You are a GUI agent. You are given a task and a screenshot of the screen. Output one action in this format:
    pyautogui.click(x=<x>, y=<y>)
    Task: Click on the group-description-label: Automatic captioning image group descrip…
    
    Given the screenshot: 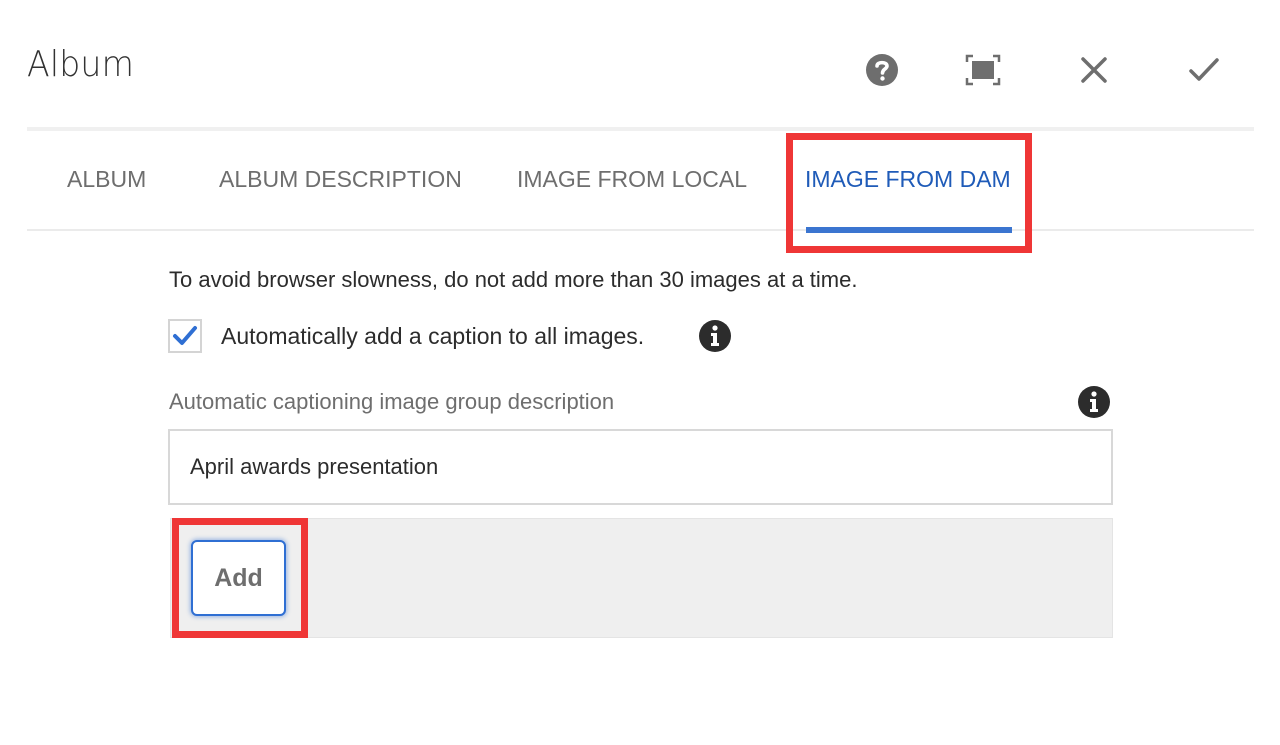 What is the action you would take?
    pyautogui.click(x=392, y=401)
    